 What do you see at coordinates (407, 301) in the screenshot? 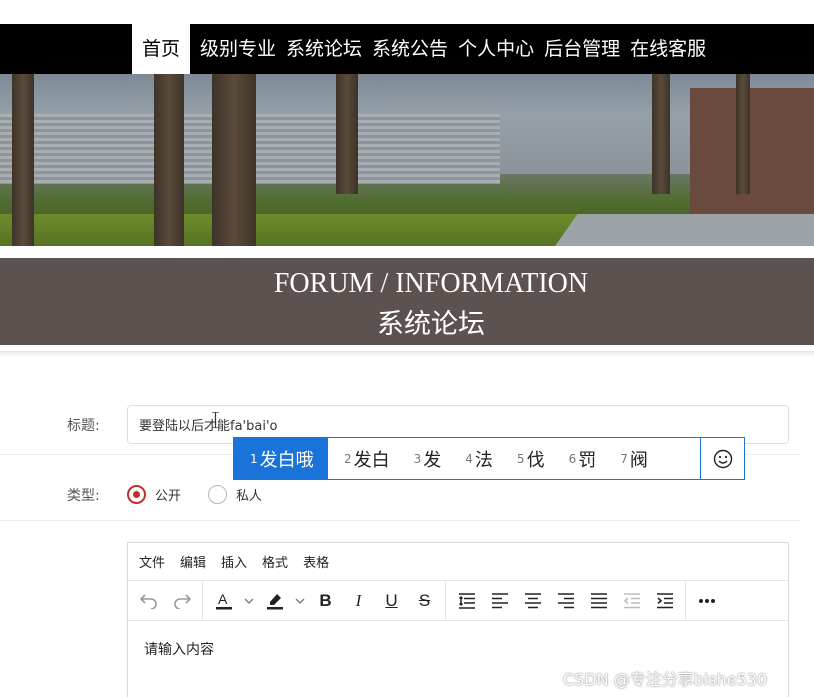
I see `section-header: FORUM / INFORMATION 系统论坛` at bounding box center [407, 301].